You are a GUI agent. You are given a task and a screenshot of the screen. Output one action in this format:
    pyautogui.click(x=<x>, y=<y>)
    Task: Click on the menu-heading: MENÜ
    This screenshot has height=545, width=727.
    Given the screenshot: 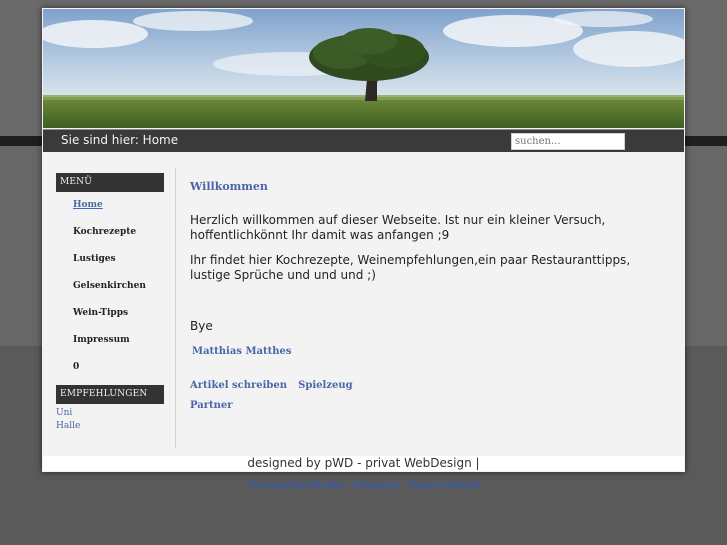 What is the action you would take?
    pyautogui.click(x=110, y=182)
    